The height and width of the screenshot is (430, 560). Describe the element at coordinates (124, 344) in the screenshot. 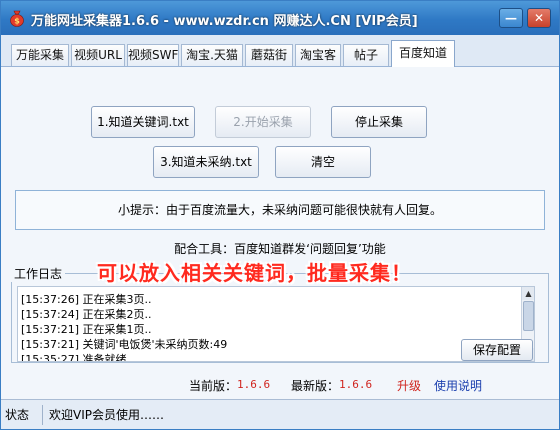

I see `log-line: [15:37:21] 关键词'电饭煲'未采纳页数:49` at that location.